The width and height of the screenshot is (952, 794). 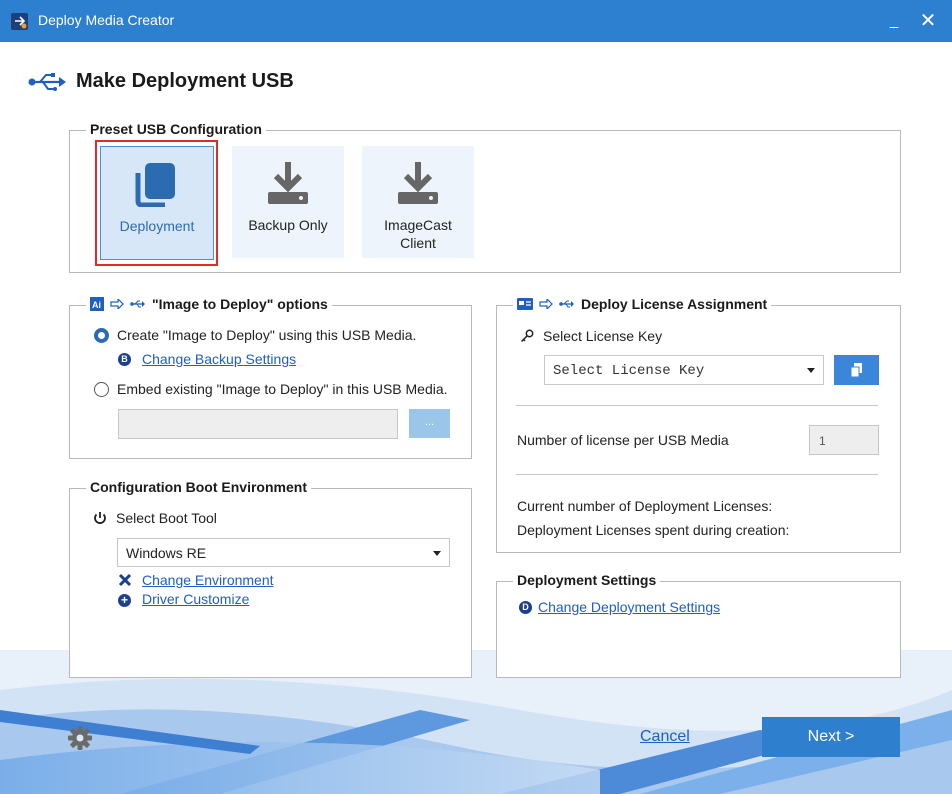 What do you see at coordinates (19, 21) in the screenshot?
I see `app-icon` at bounding box center [19, 21].